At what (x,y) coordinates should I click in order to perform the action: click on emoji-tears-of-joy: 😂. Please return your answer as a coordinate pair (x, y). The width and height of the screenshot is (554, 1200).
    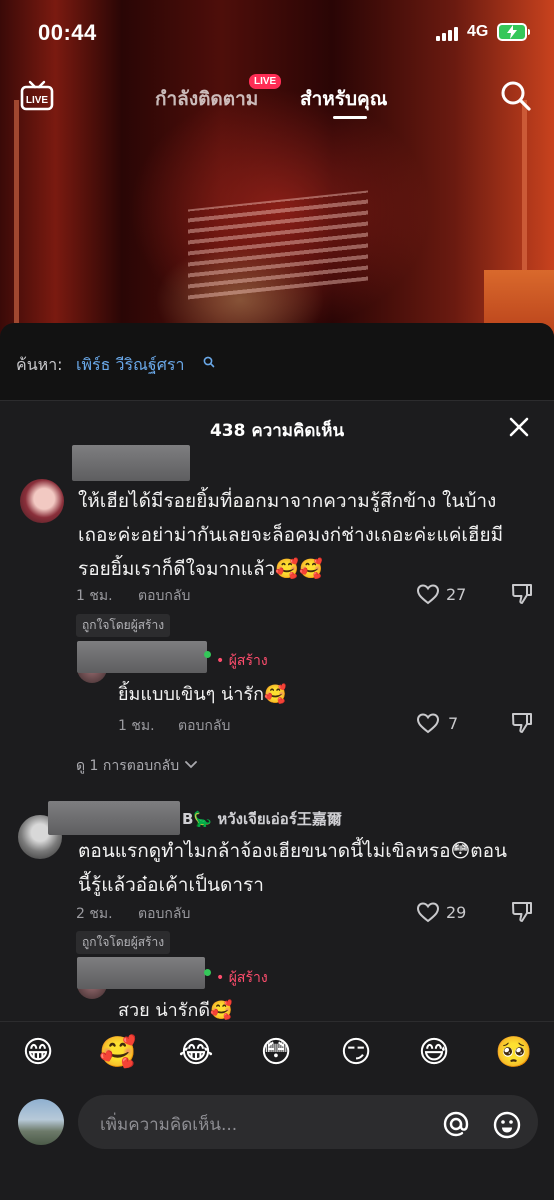
    Looking at the image, I should click on (196, 1053).